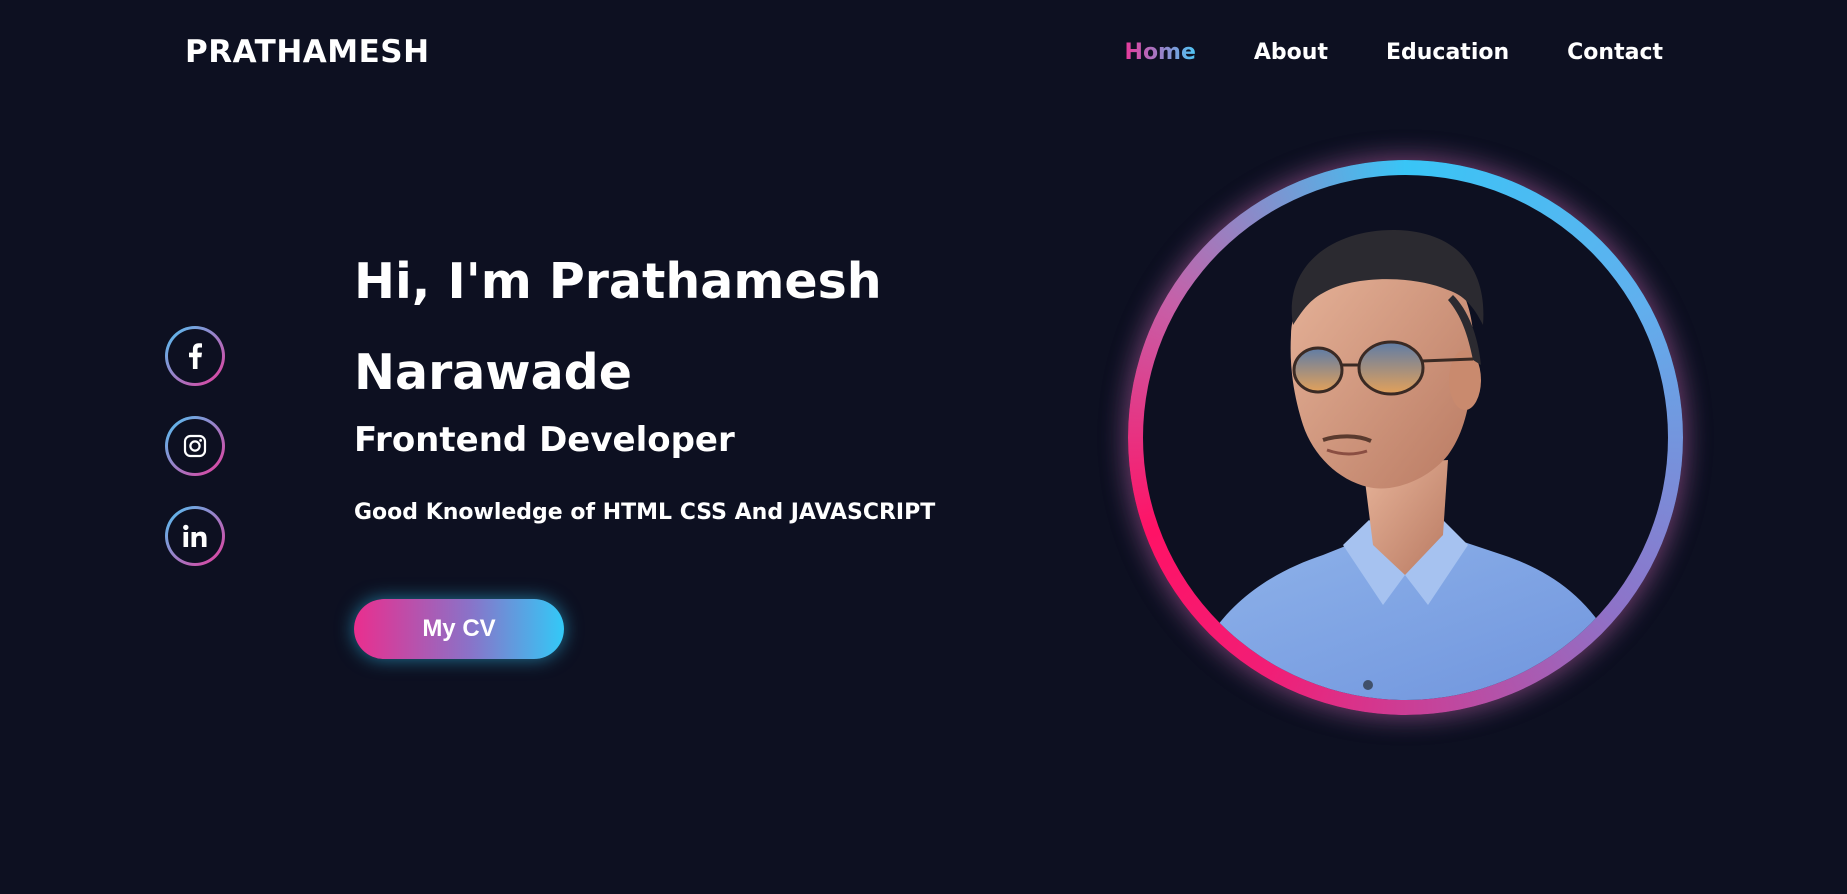 The width and height of the screenshot is (1847, 894). What do you see at coordinates (1160, 52) in the screenshot?
I see `nav-home-link: Home` at bounding box center [1160, 52].